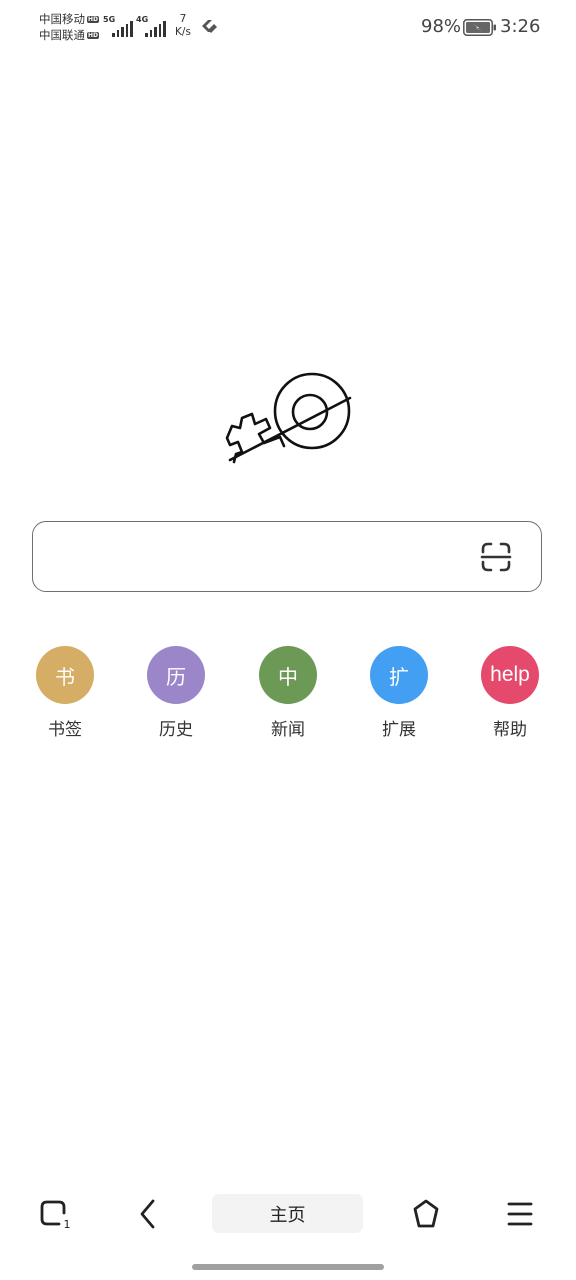 The image size is (576, 1280). I want to click on shortcut-extensions: 扩 扩展, so click(399, 693).